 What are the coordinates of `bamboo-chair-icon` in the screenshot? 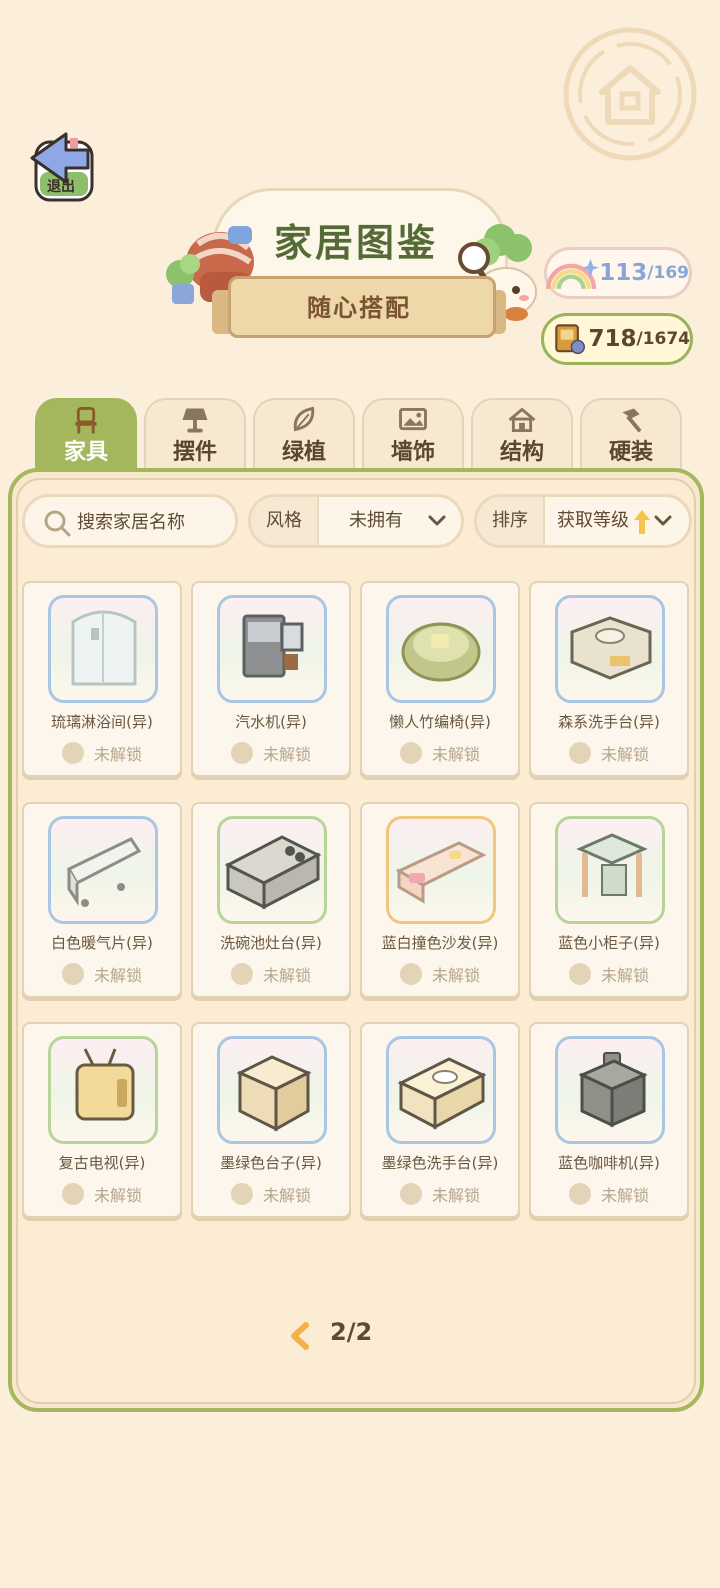 It's located at (441, 652).